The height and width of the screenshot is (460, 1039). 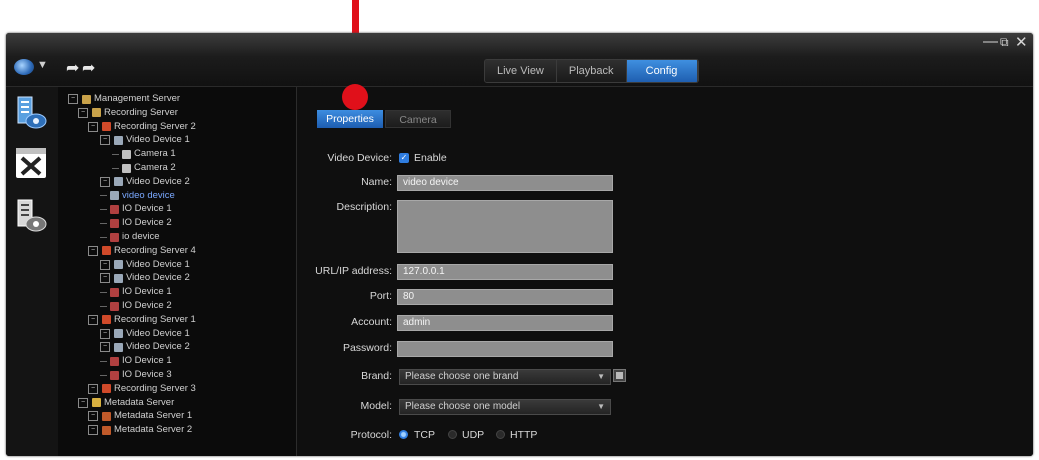 What do you see at coordinates (88, 68) in the screenshot?
I see `forward-arrow-icon-2: ➦` at bounding box center [88, 68].